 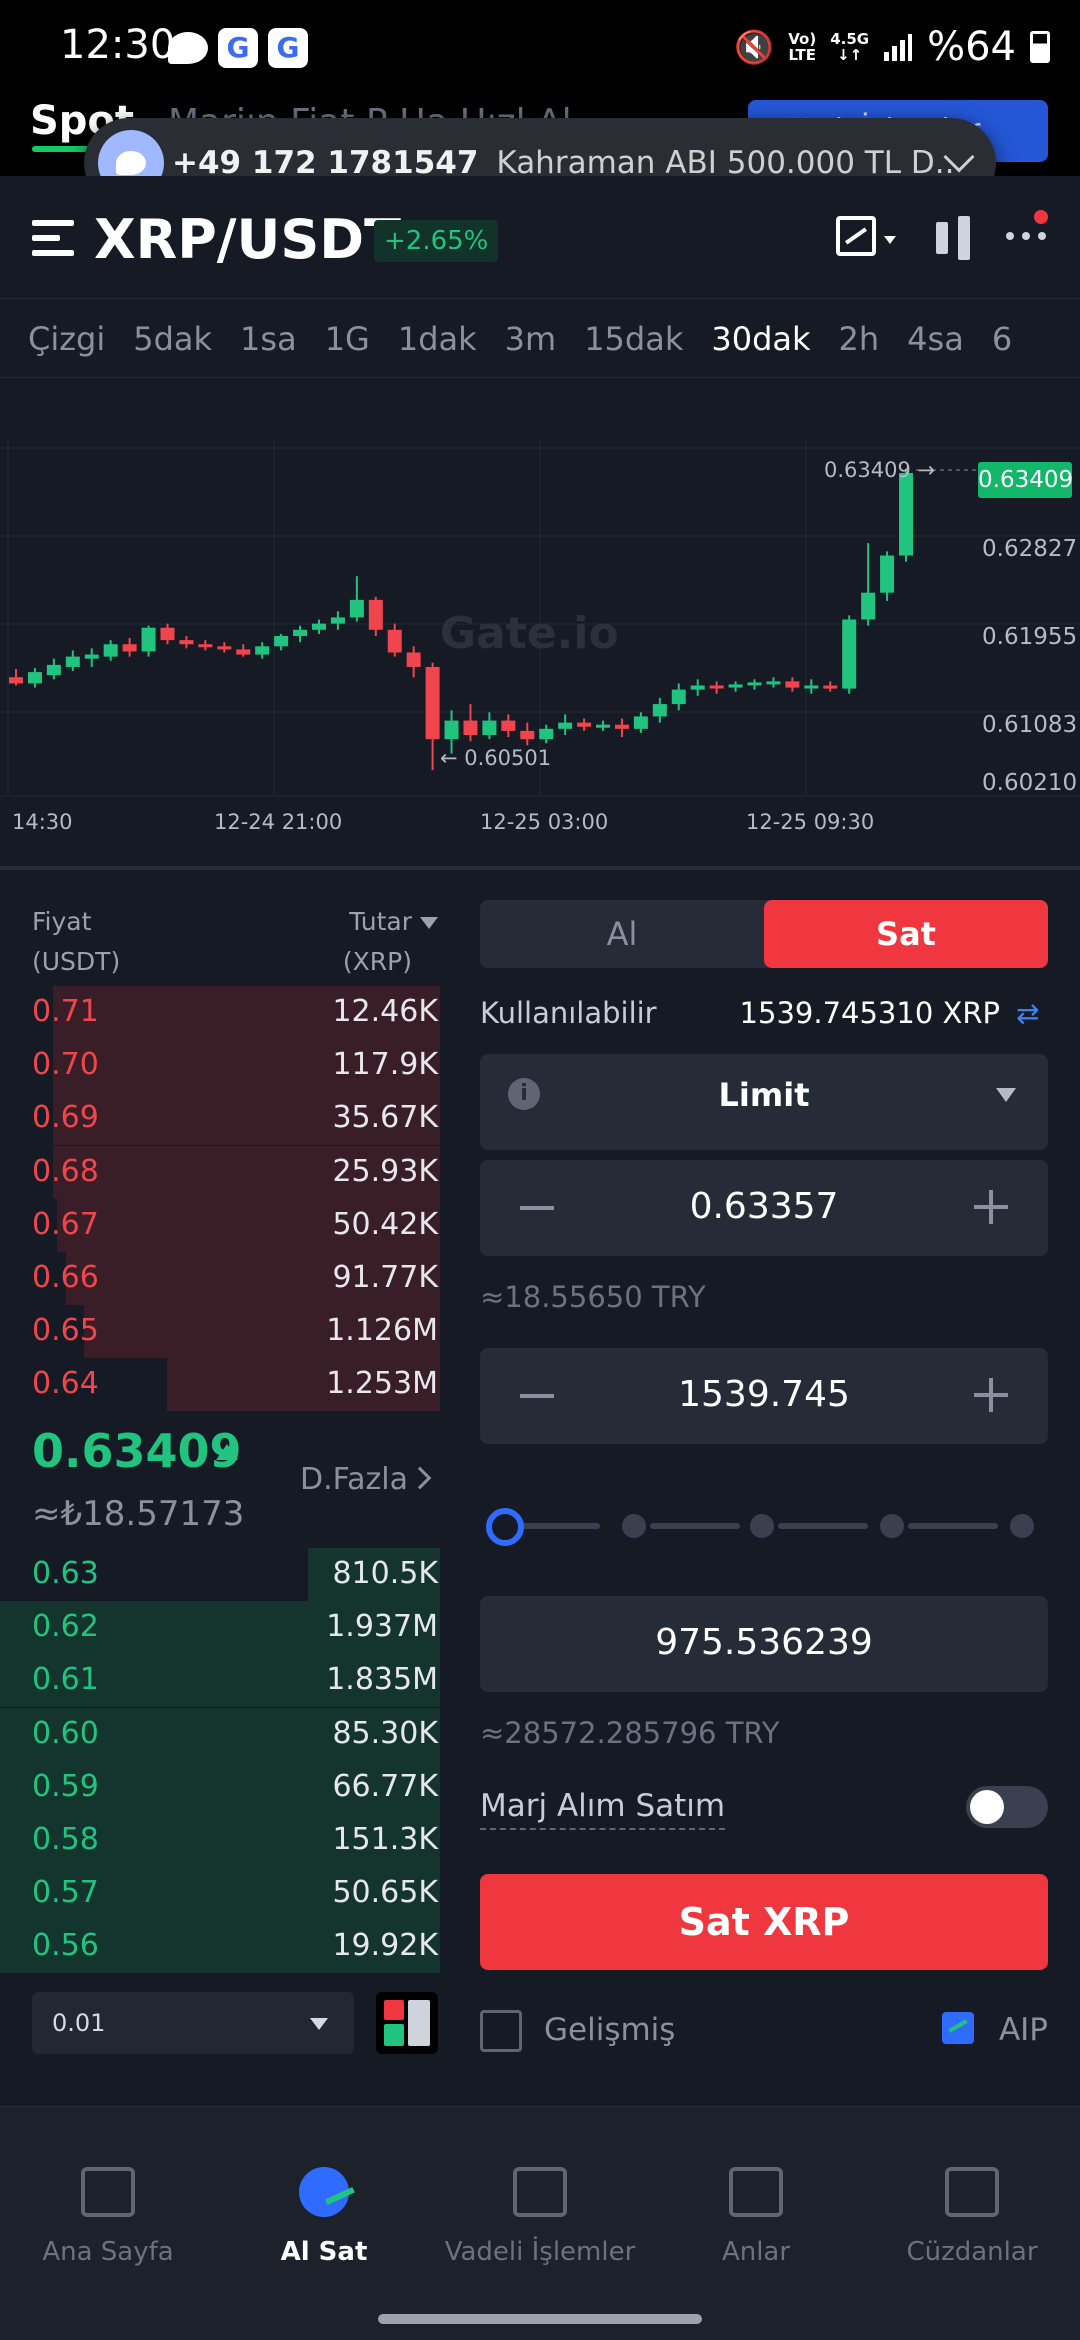 I want to click on transfer-icon: ⇄, so click(x=1032, y=1014).